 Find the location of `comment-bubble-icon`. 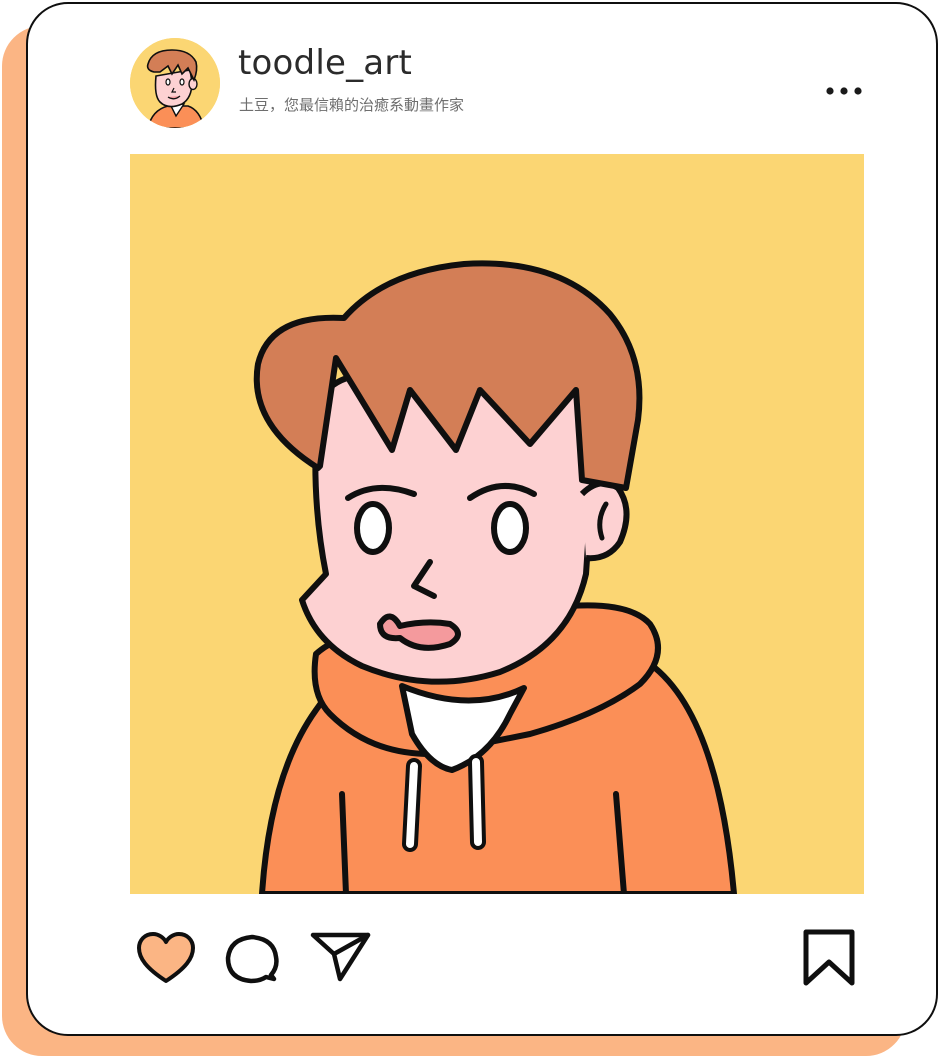

comment-bubble-icon is located at coordinates (252, 959).